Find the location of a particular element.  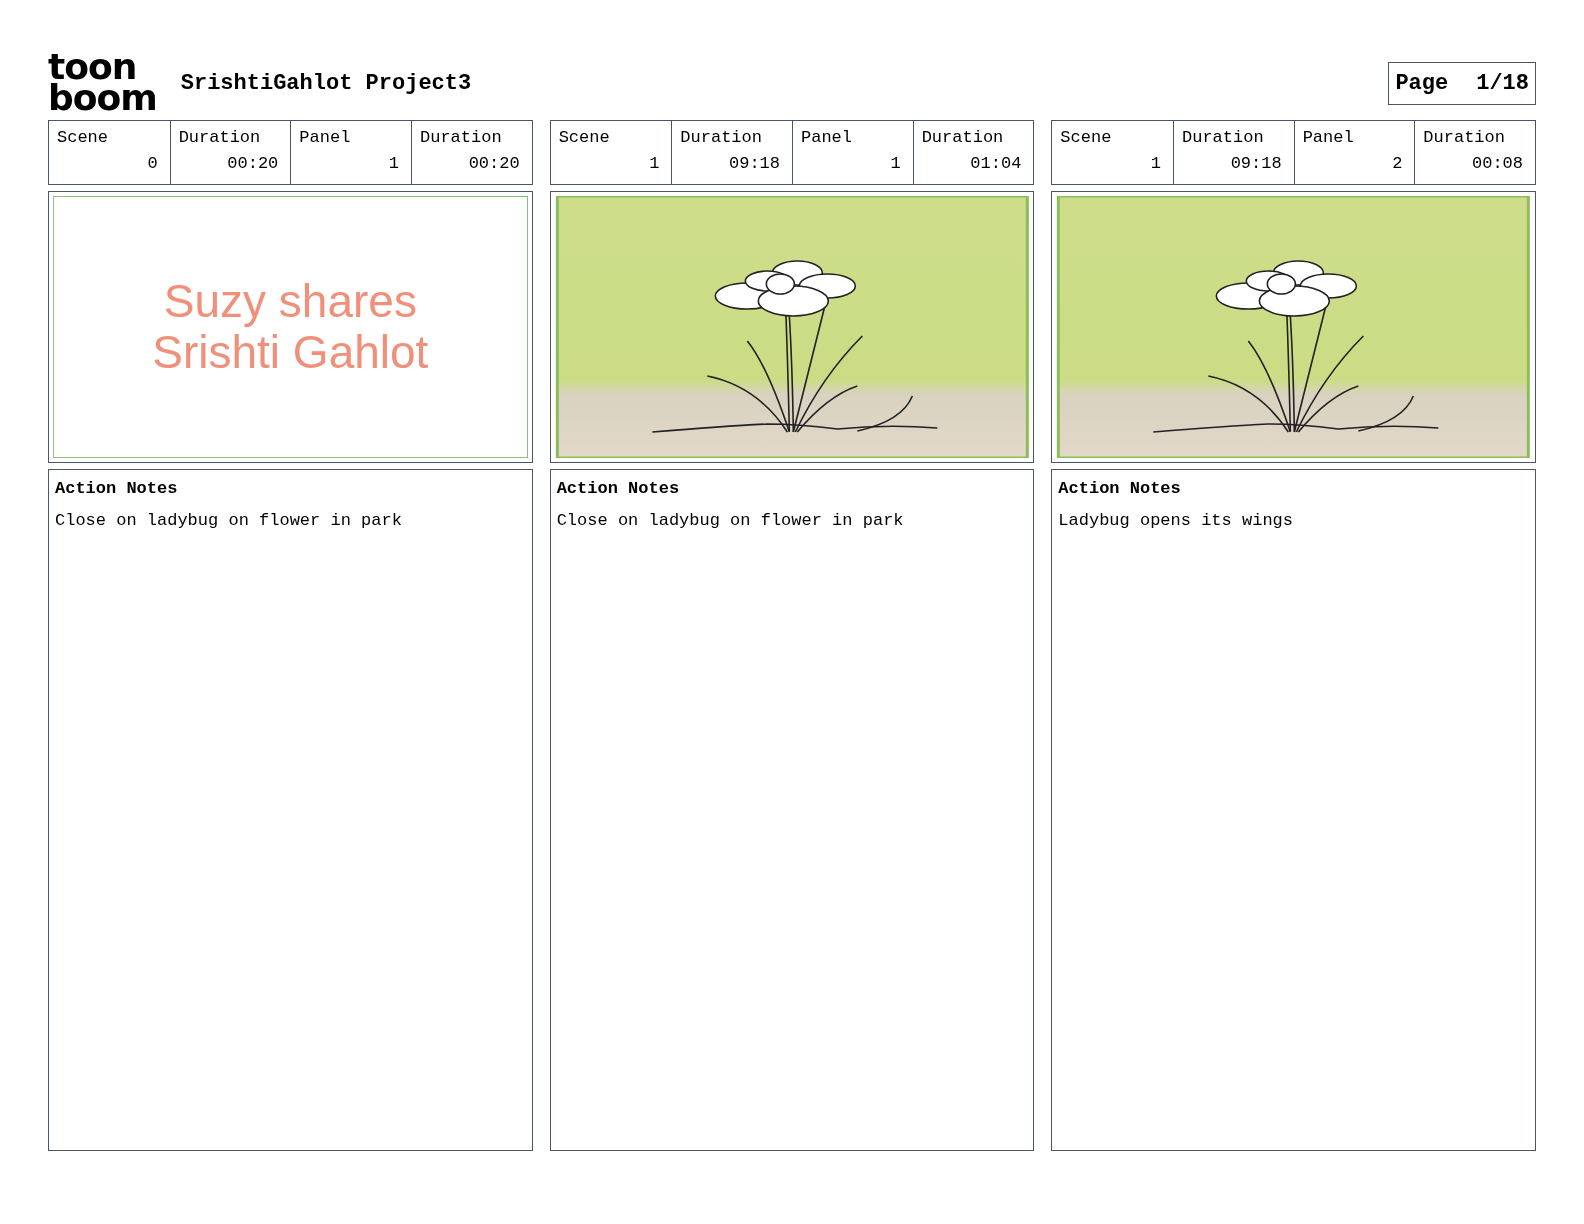

title-card: Suzy shares Srishti Gahlot is located at coordinates (290, 327).